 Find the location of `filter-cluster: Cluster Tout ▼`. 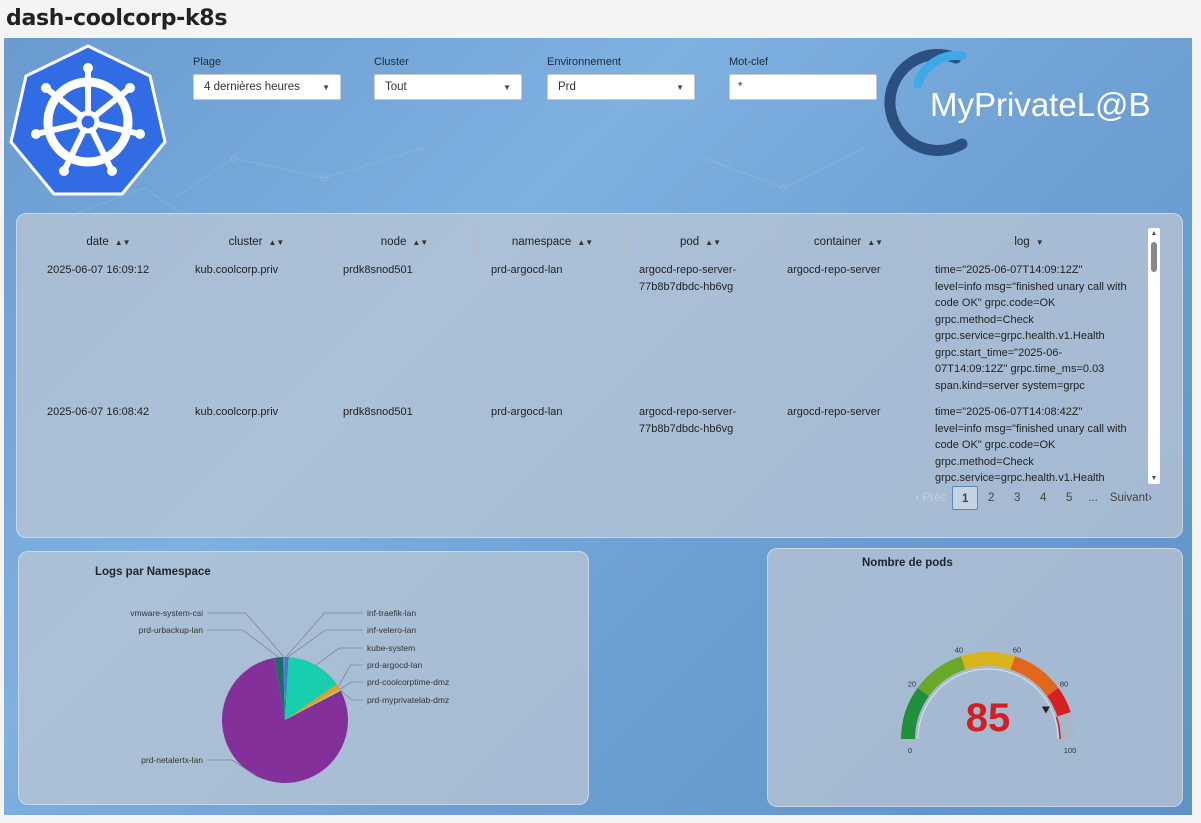

filter-cluster: Cluster Tout ▼ is located at coordinates (448, 78).